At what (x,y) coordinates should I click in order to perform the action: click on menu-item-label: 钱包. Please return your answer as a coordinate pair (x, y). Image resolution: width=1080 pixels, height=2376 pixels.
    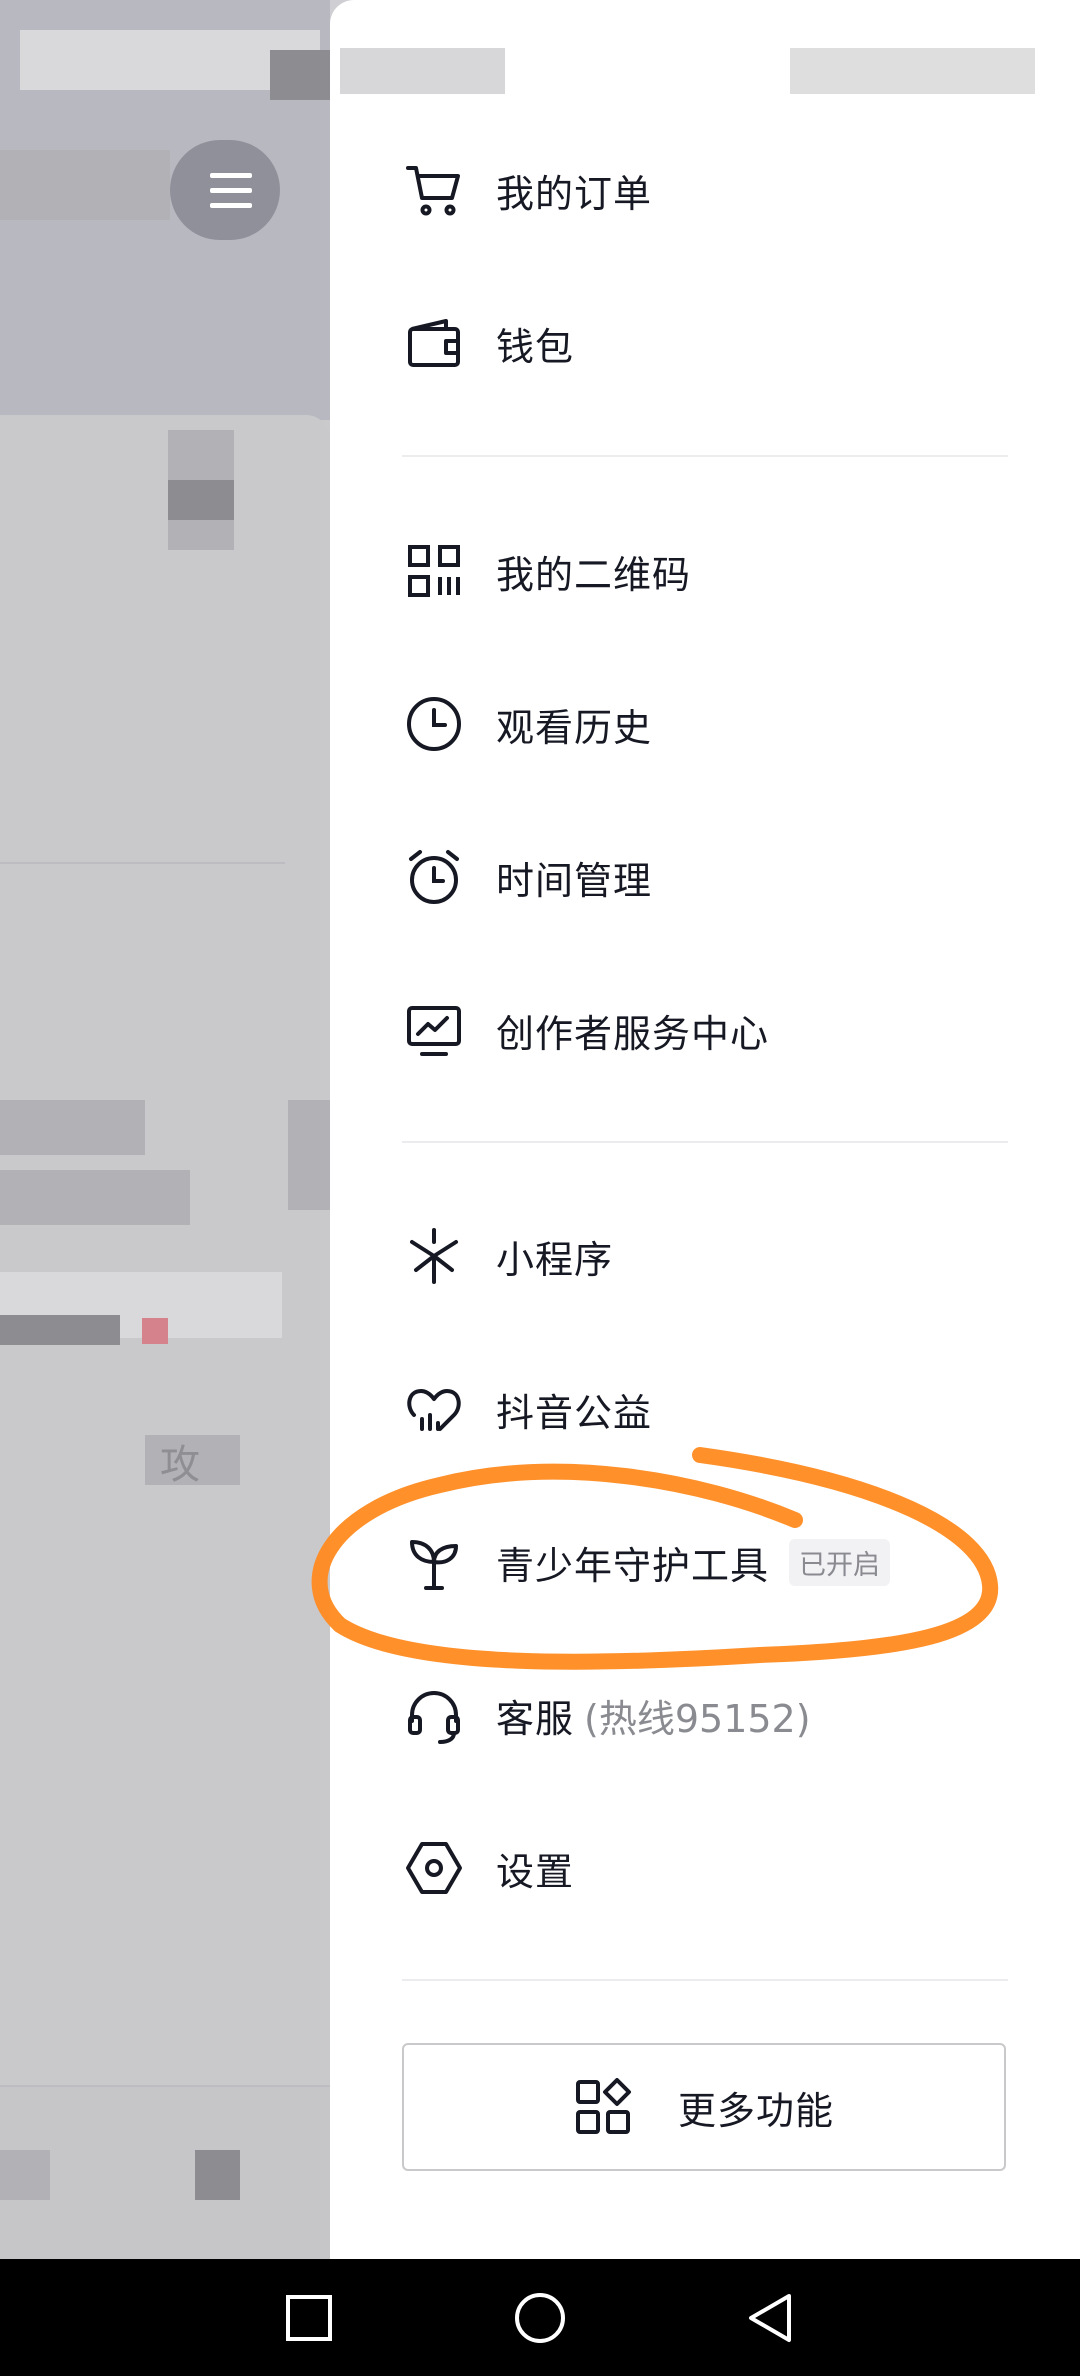
    Looking at the image, I should click on (535, 346).